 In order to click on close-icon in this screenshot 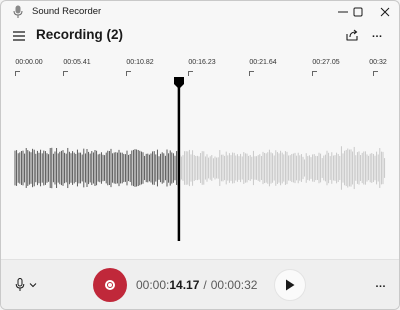, I will do `click(385, 12)`.